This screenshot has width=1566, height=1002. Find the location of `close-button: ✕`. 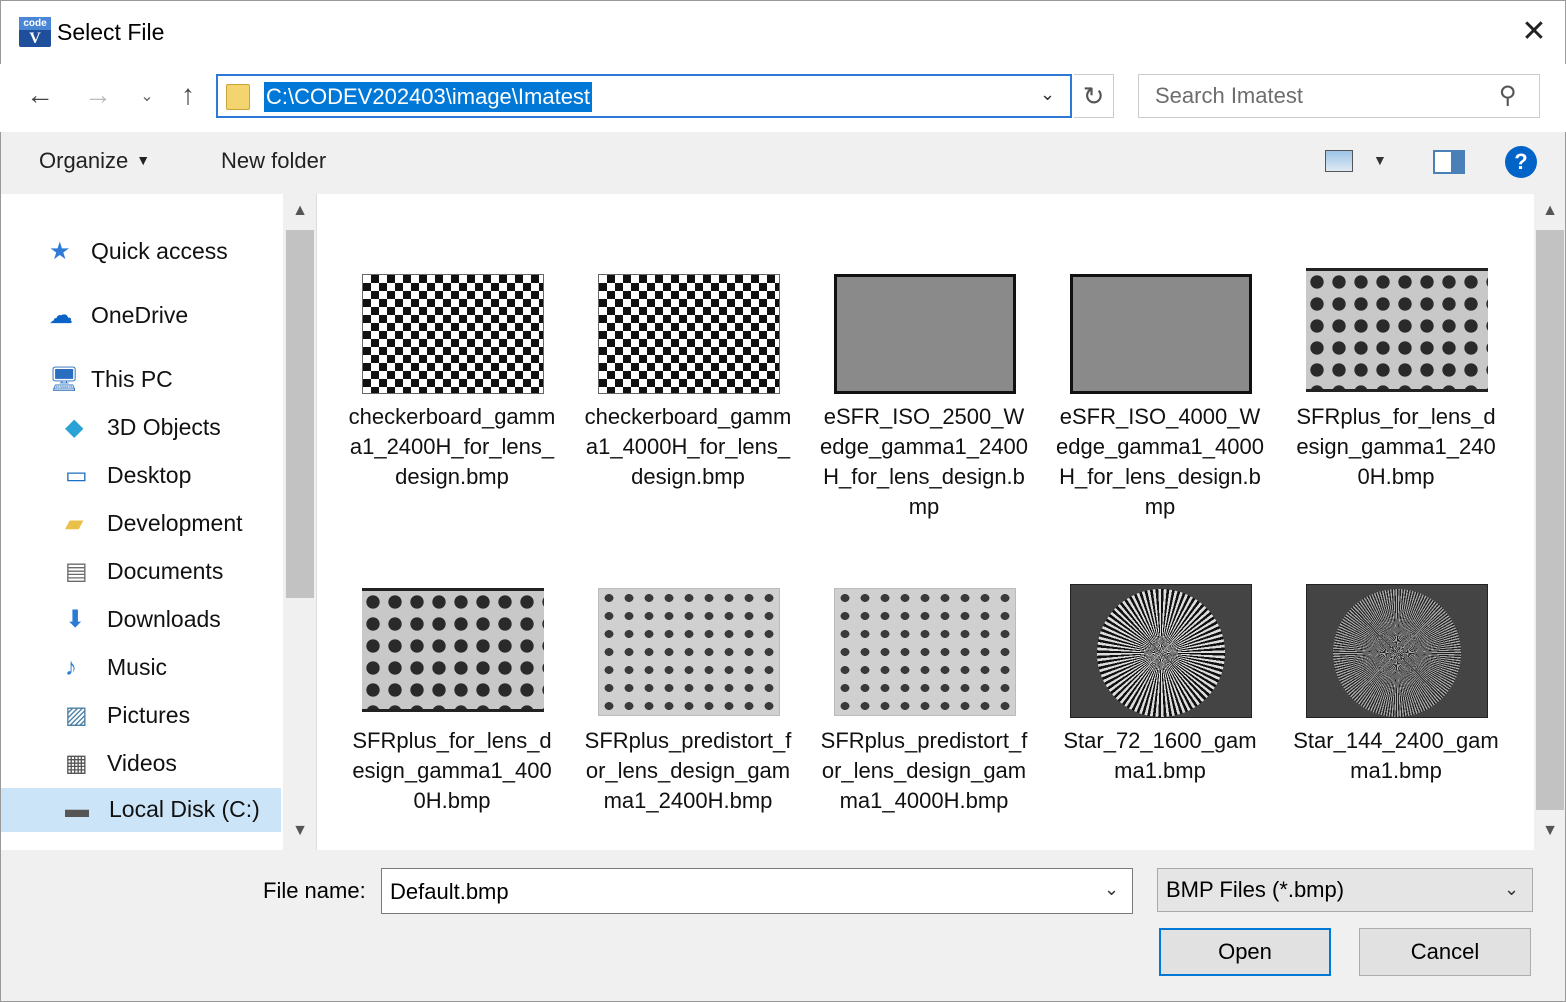

close-button: ✕ is located at coordinates (1534, 33).